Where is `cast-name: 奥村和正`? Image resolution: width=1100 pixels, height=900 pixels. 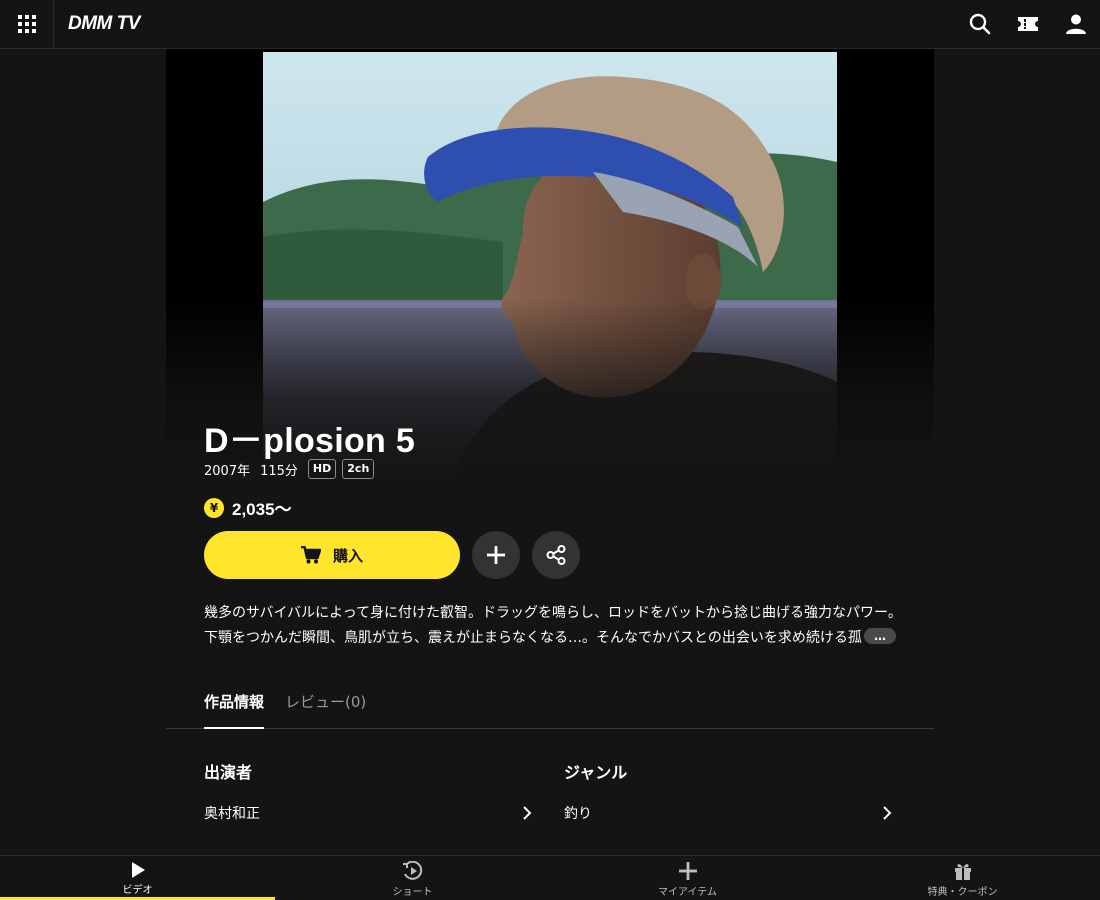
cast-name: 奥村和正 is located at coordinates (232, 814).